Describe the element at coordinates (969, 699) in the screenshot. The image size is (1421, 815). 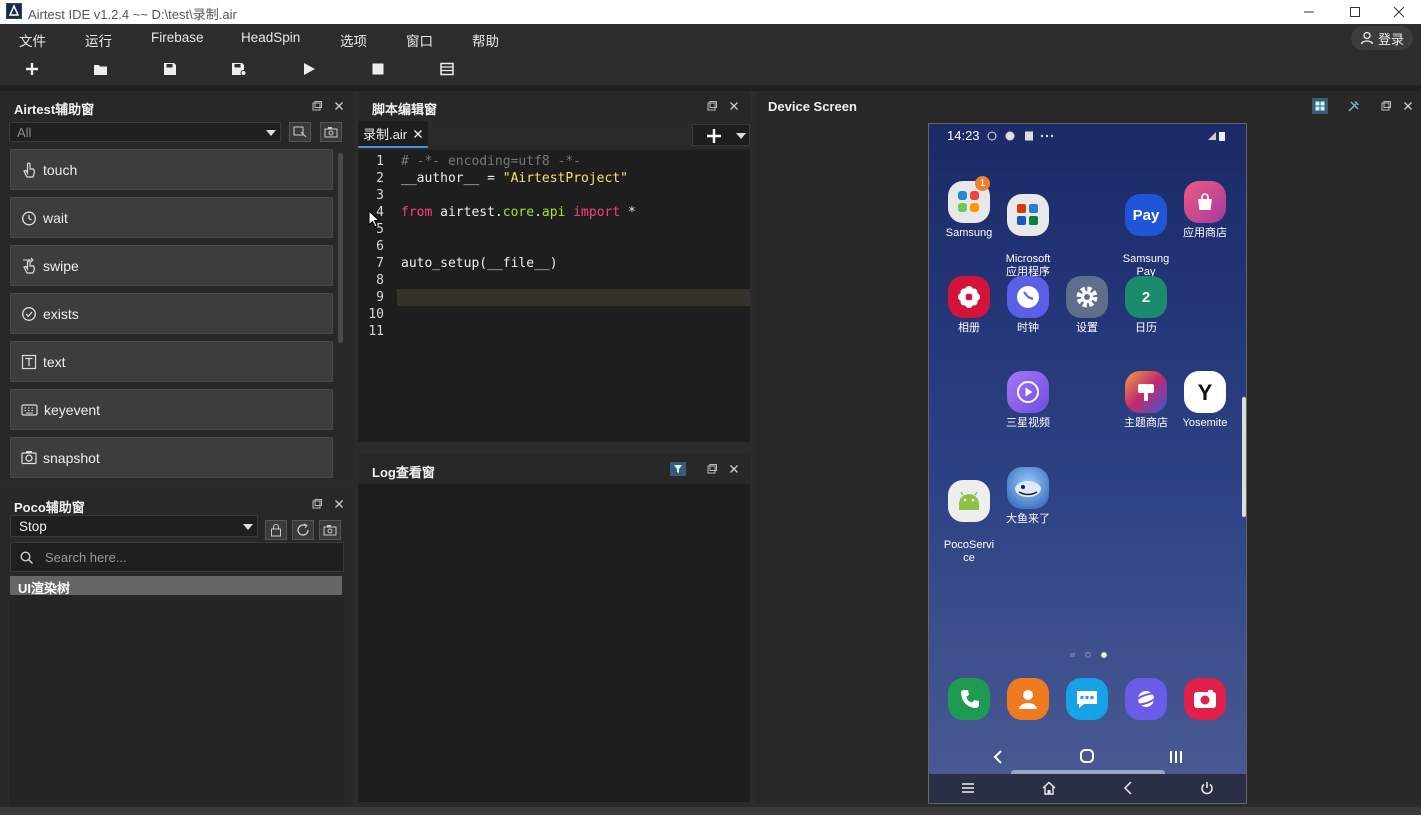
I see `phone-app-icon` at that location.